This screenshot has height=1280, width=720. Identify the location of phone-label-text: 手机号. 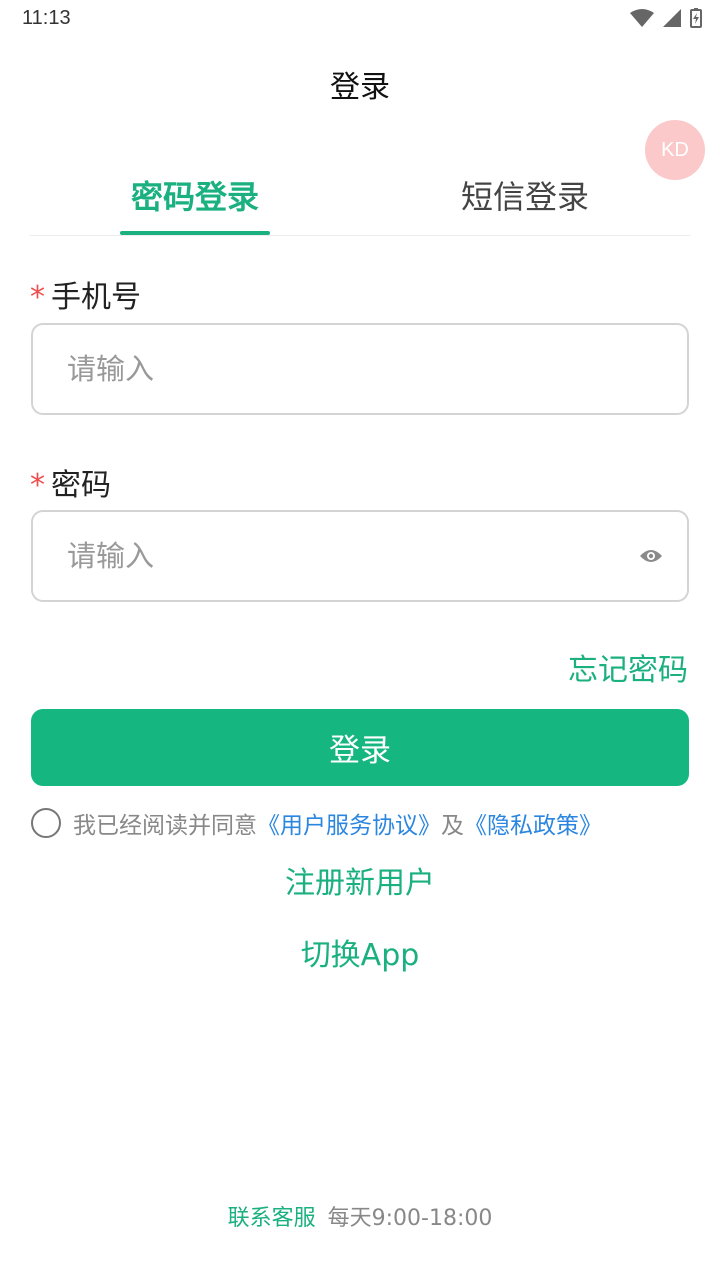
(96, 297).